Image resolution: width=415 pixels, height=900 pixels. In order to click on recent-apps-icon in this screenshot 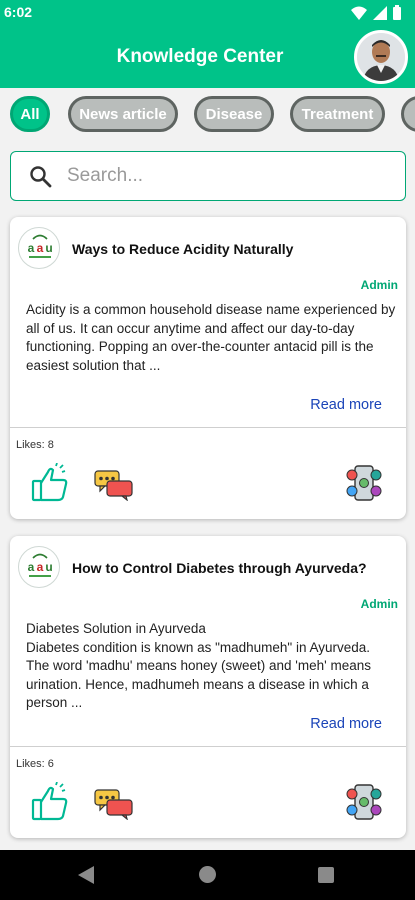, I will do `click(326, 875)`.